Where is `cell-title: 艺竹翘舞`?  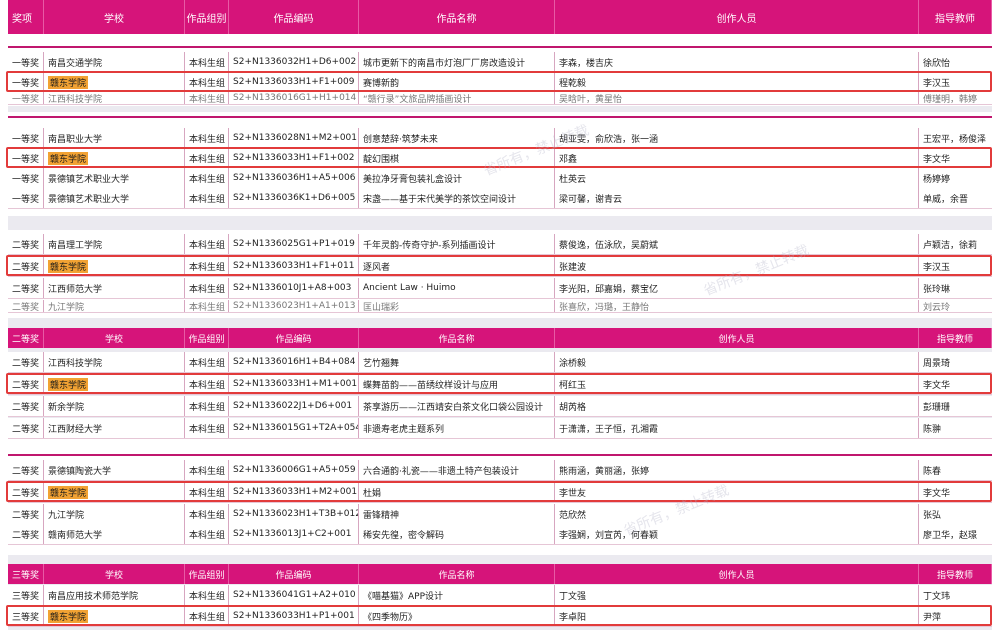
cell-title: 艺竹翘舞 is located at coordinates (457, 362).